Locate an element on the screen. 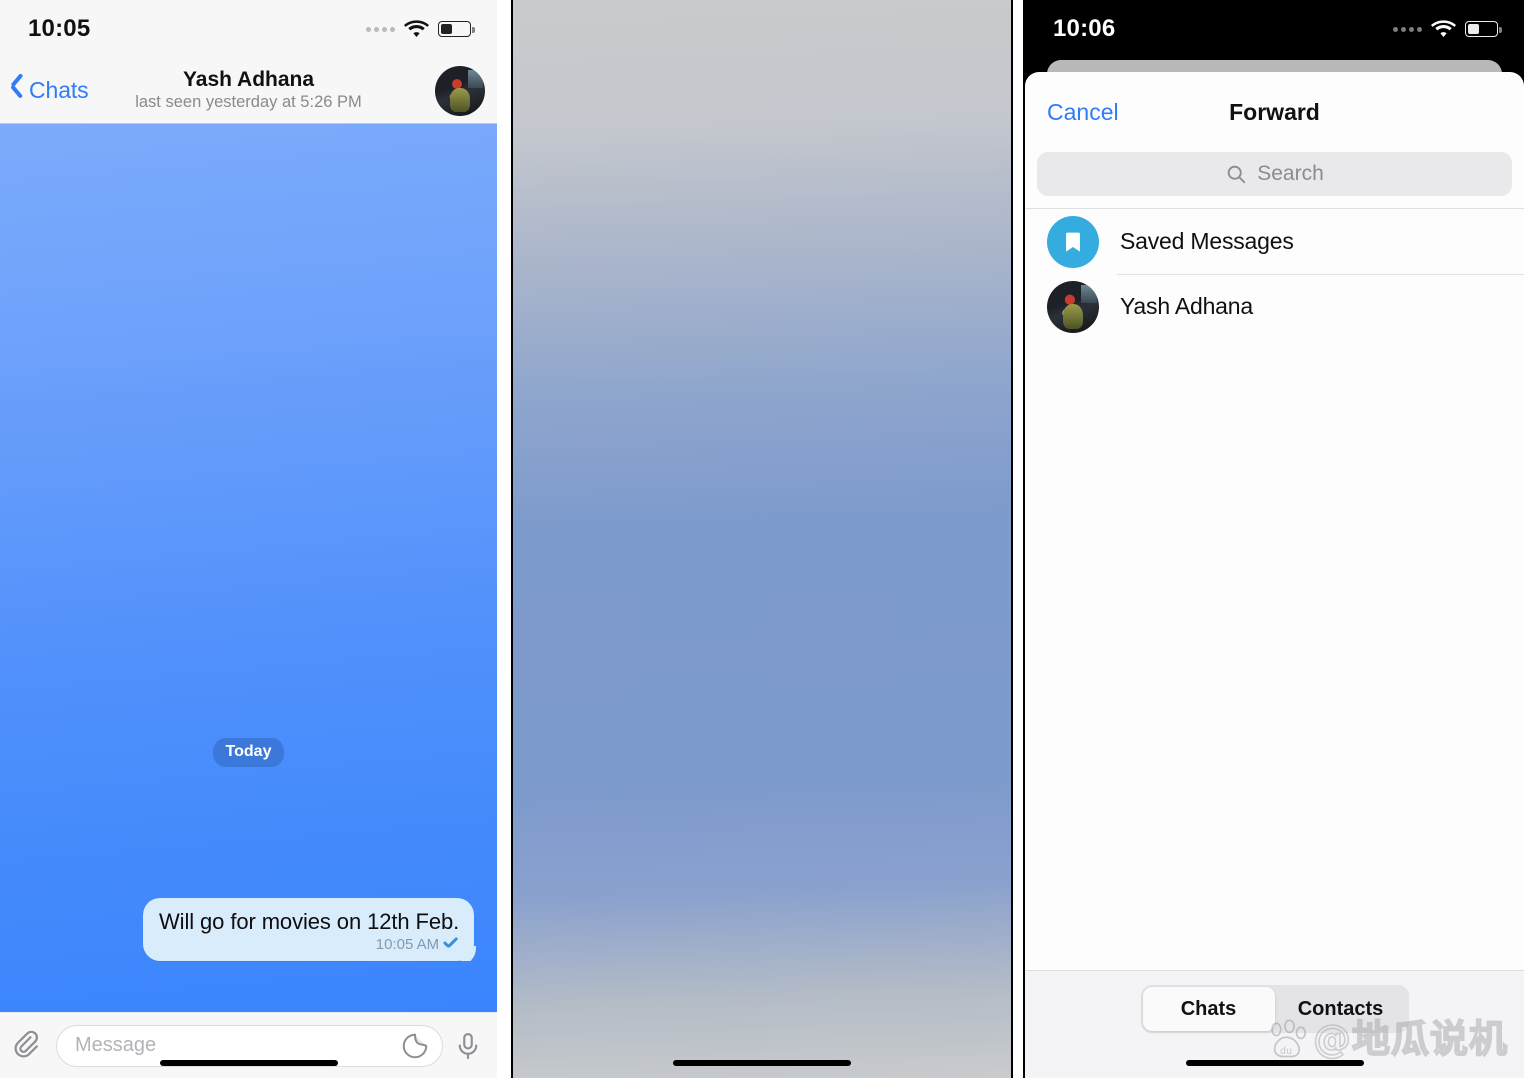  segmented-control: Chats Contacts is located at coordinates (1274, 1009).